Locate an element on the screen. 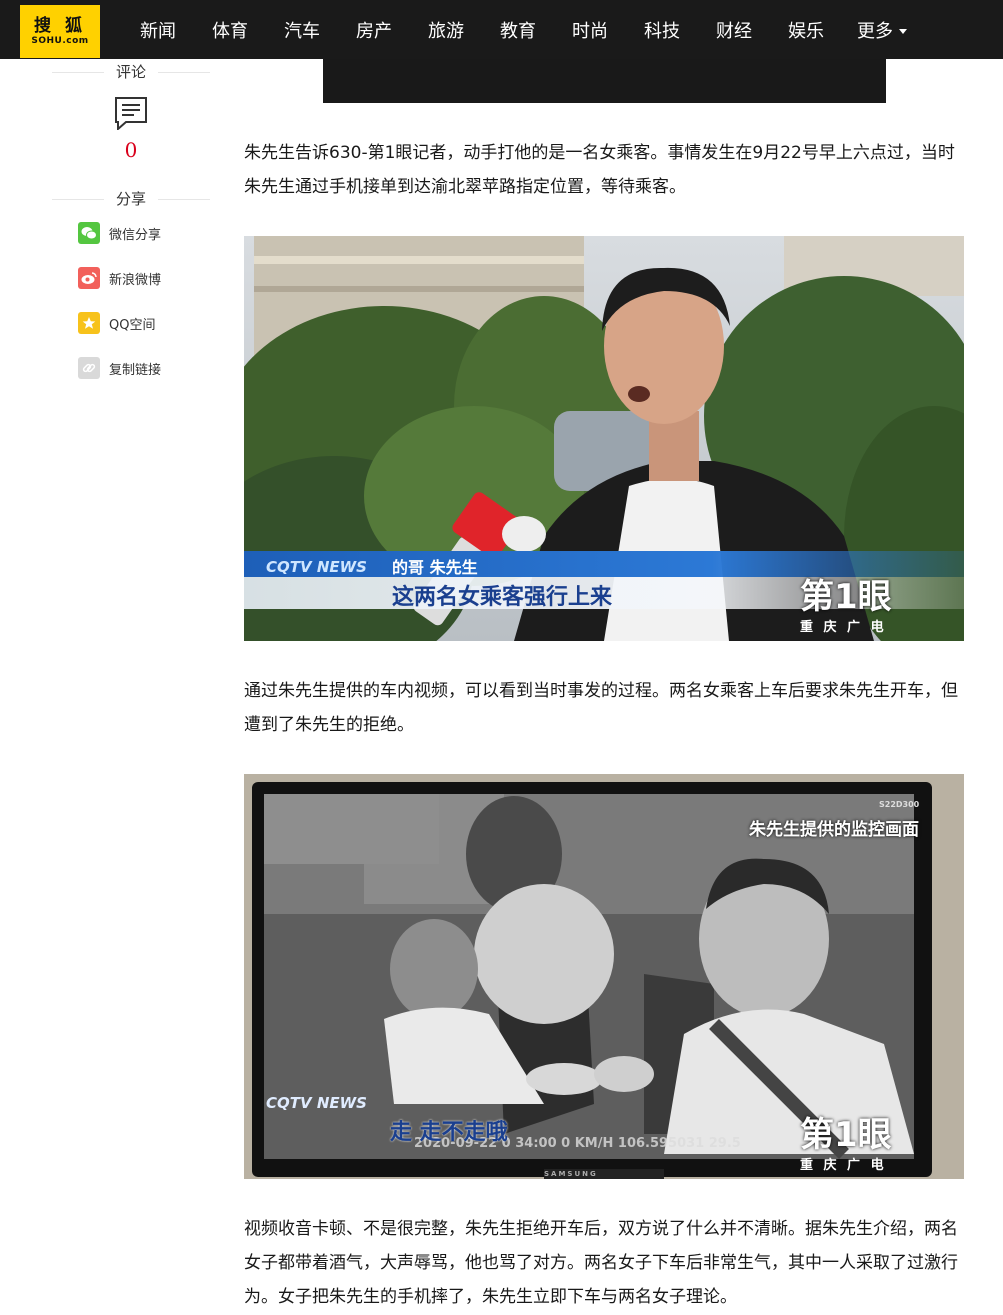 This screenshot has height=1315, width=1003. monitor-brand: SAMSUNG is located at coordinates (571, 1174).